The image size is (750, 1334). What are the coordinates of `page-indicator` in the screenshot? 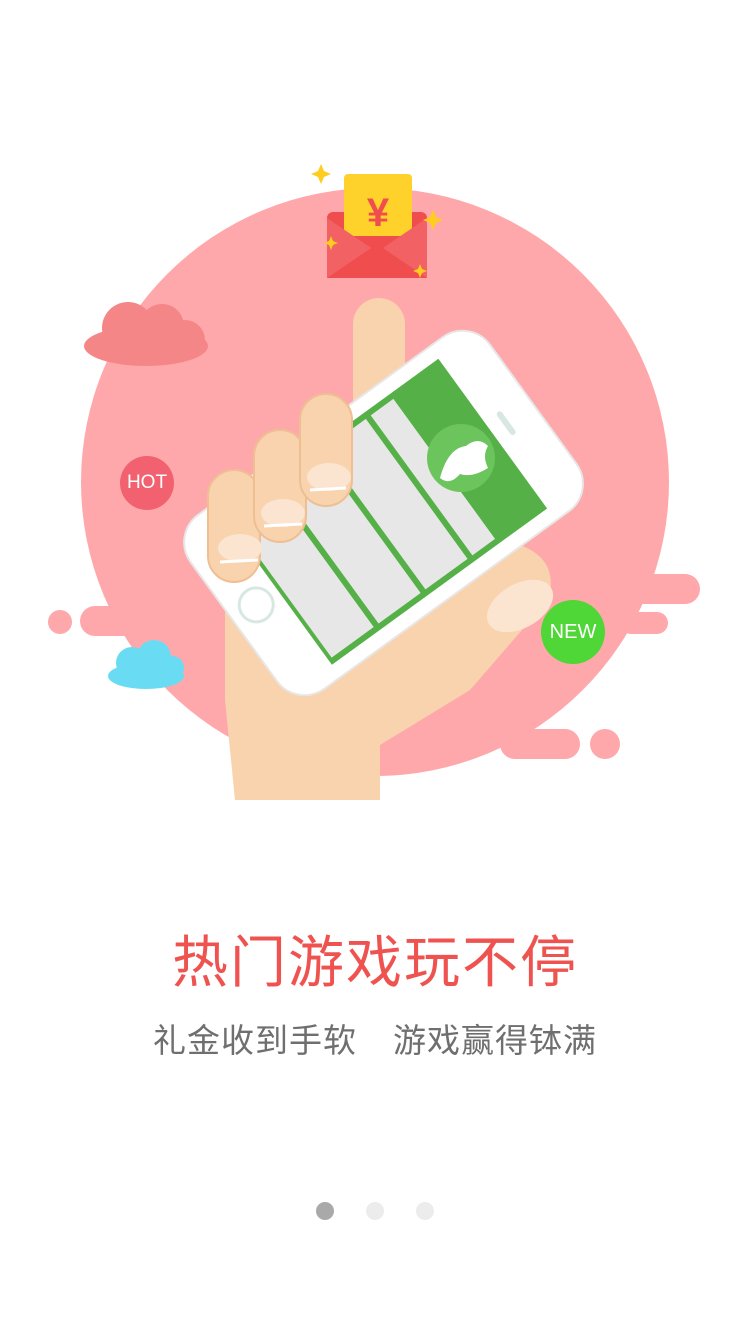 It's located at (375, 1211).